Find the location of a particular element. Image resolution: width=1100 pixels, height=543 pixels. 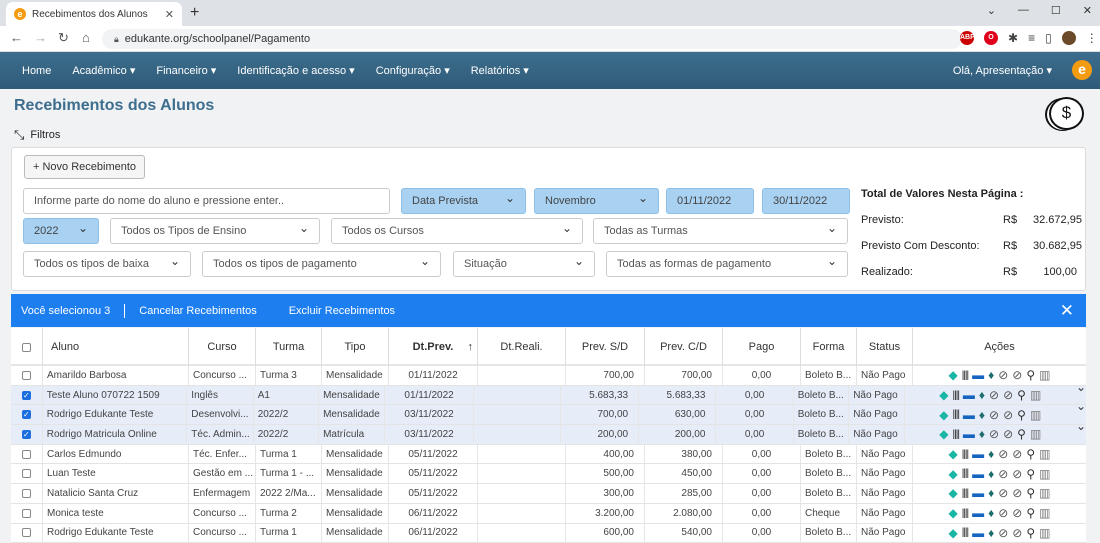

col-forma: Forma is located at coordinates (829, 347).